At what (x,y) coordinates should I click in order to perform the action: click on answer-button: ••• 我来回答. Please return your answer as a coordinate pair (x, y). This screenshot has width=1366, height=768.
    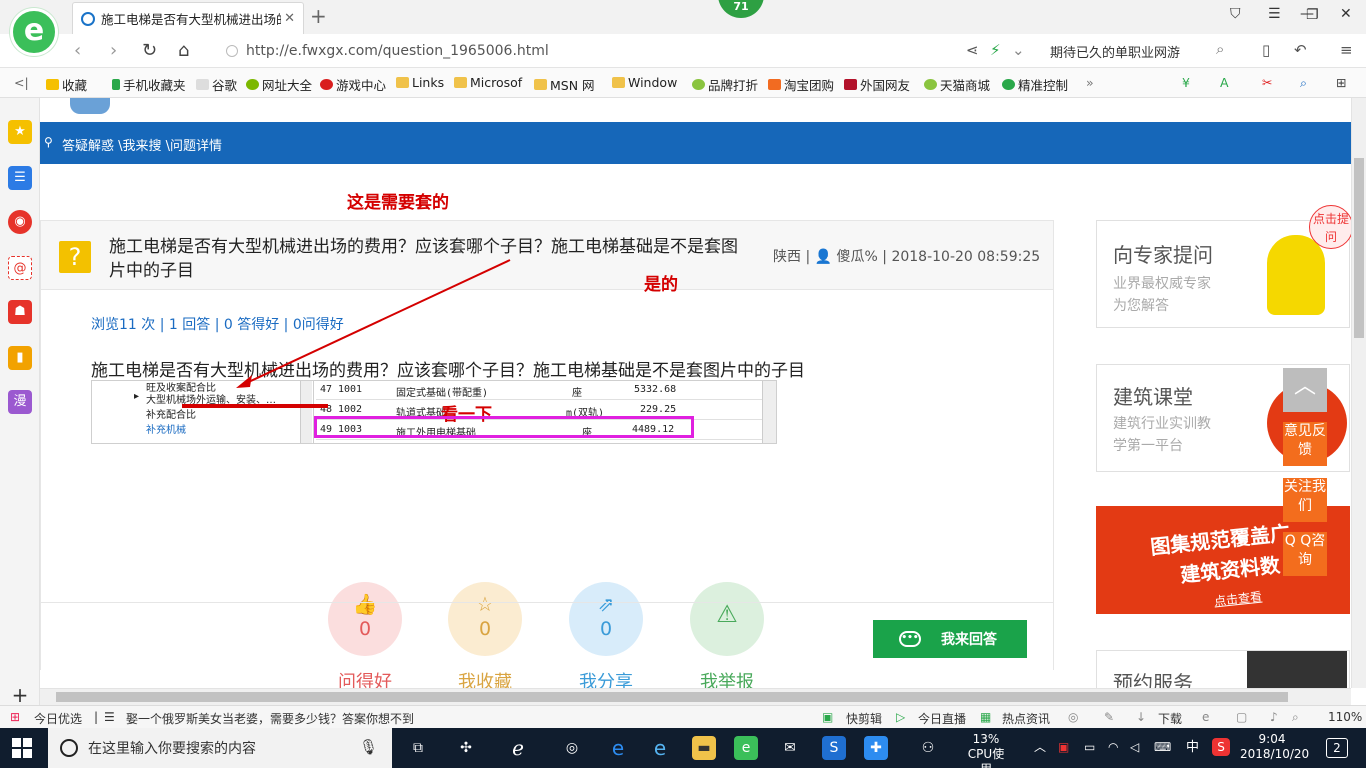
    Looking at the image, I should click on (950, 639).